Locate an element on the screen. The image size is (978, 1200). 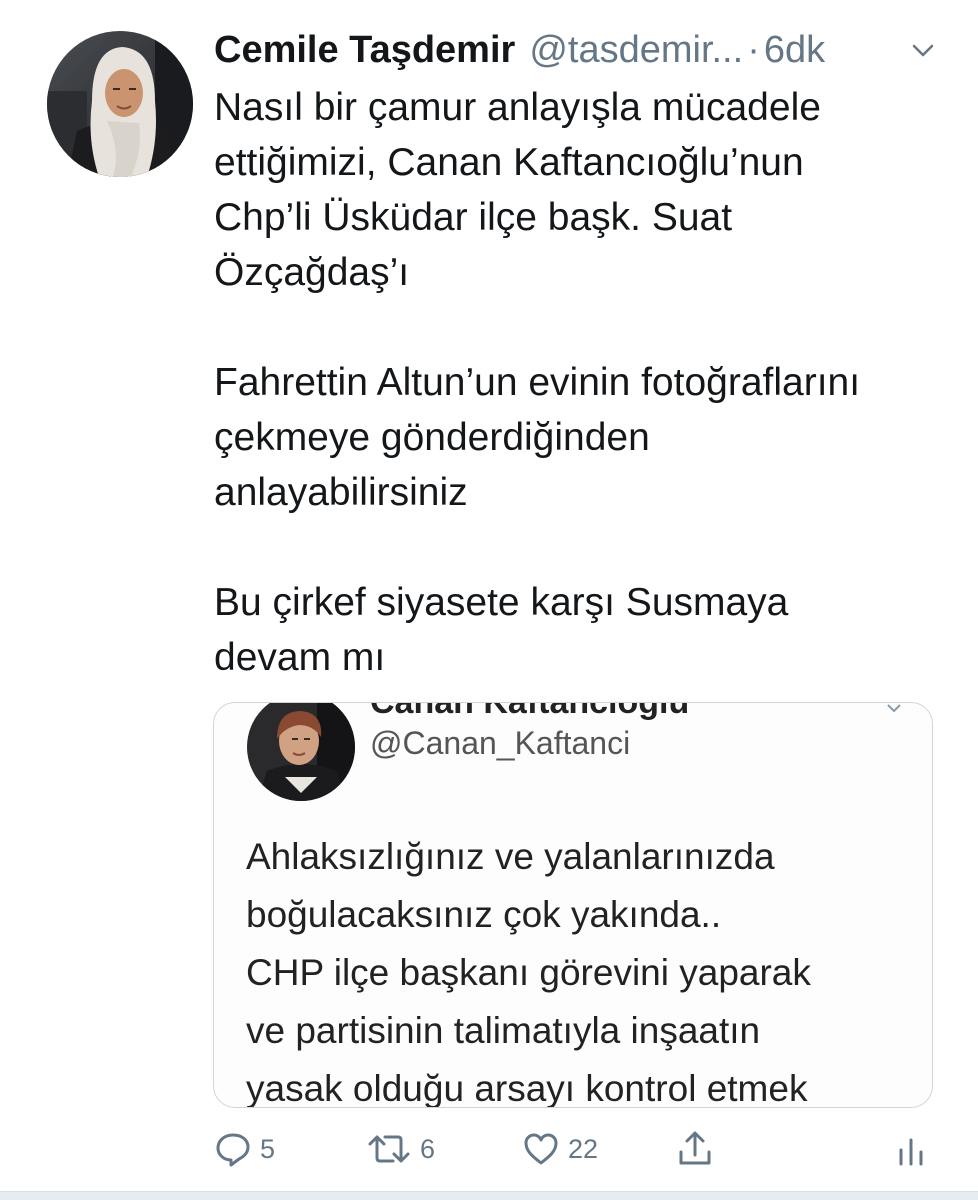
tweet-line: çekmeye gönderdiğinden is located at coordinates (432, 437).